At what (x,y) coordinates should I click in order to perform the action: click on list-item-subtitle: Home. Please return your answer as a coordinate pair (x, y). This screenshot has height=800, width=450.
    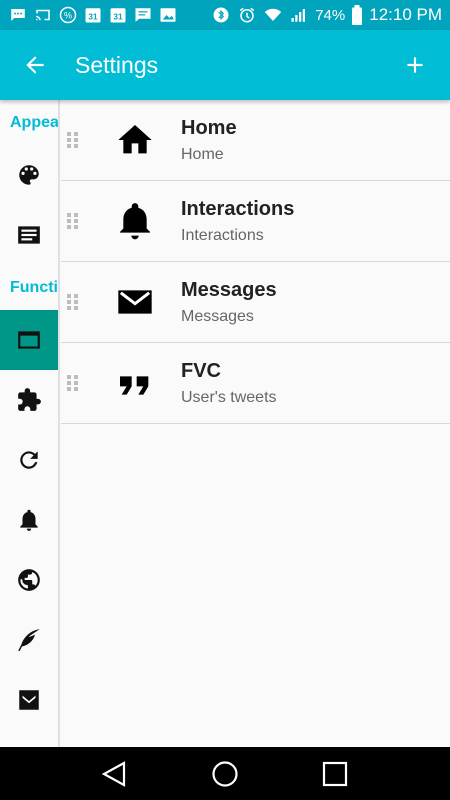
    Looking at the image, I should click on (202, 154).